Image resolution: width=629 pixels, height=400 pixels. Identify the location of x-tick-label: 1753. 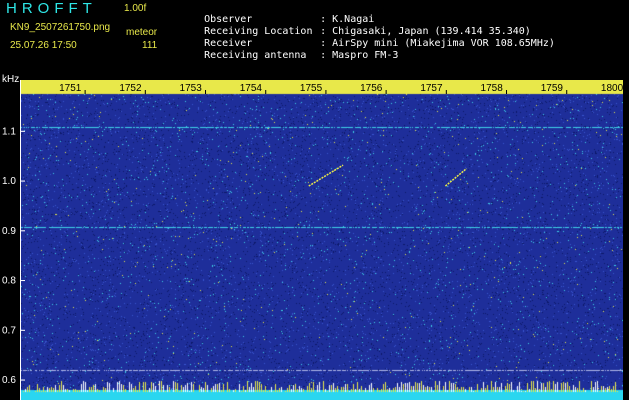
(191, 88).